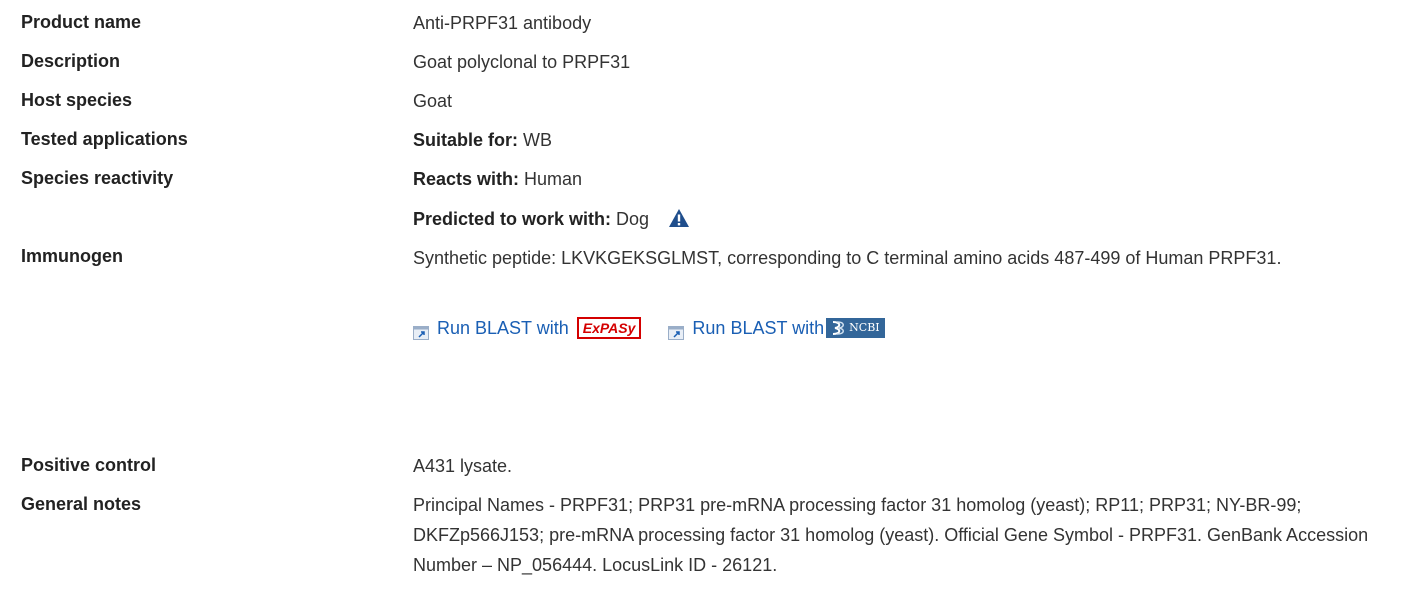 The width and height of the screenshot is (1426, 610). I want to click on blast-ncbi-link: Run BLAST with NCBI, so click(776, 328).